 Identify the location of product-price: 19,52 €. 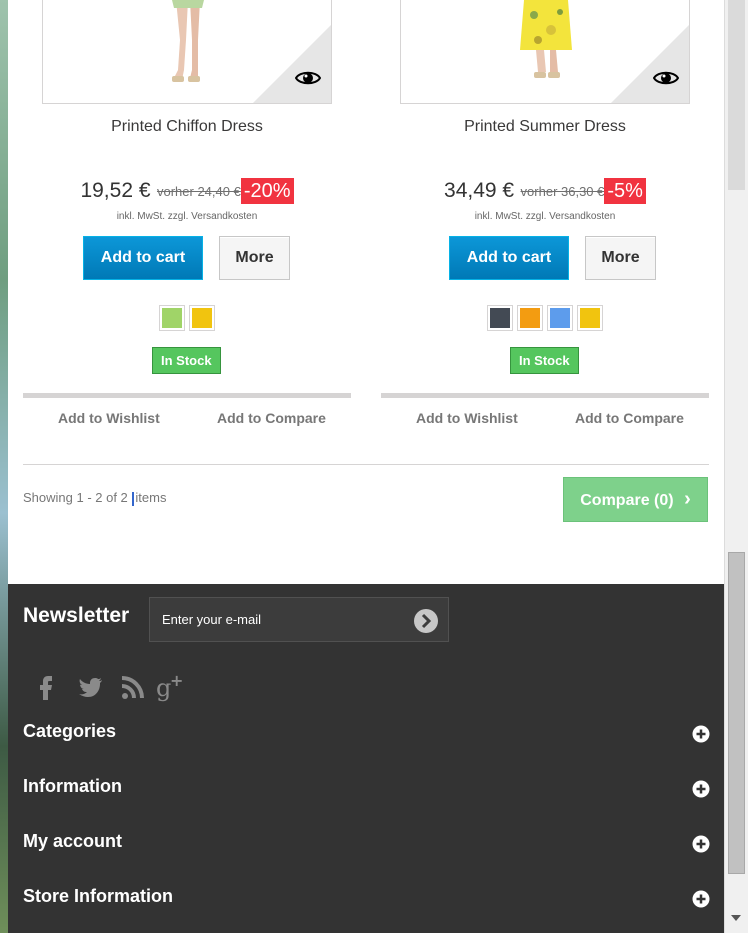
(115, 190).